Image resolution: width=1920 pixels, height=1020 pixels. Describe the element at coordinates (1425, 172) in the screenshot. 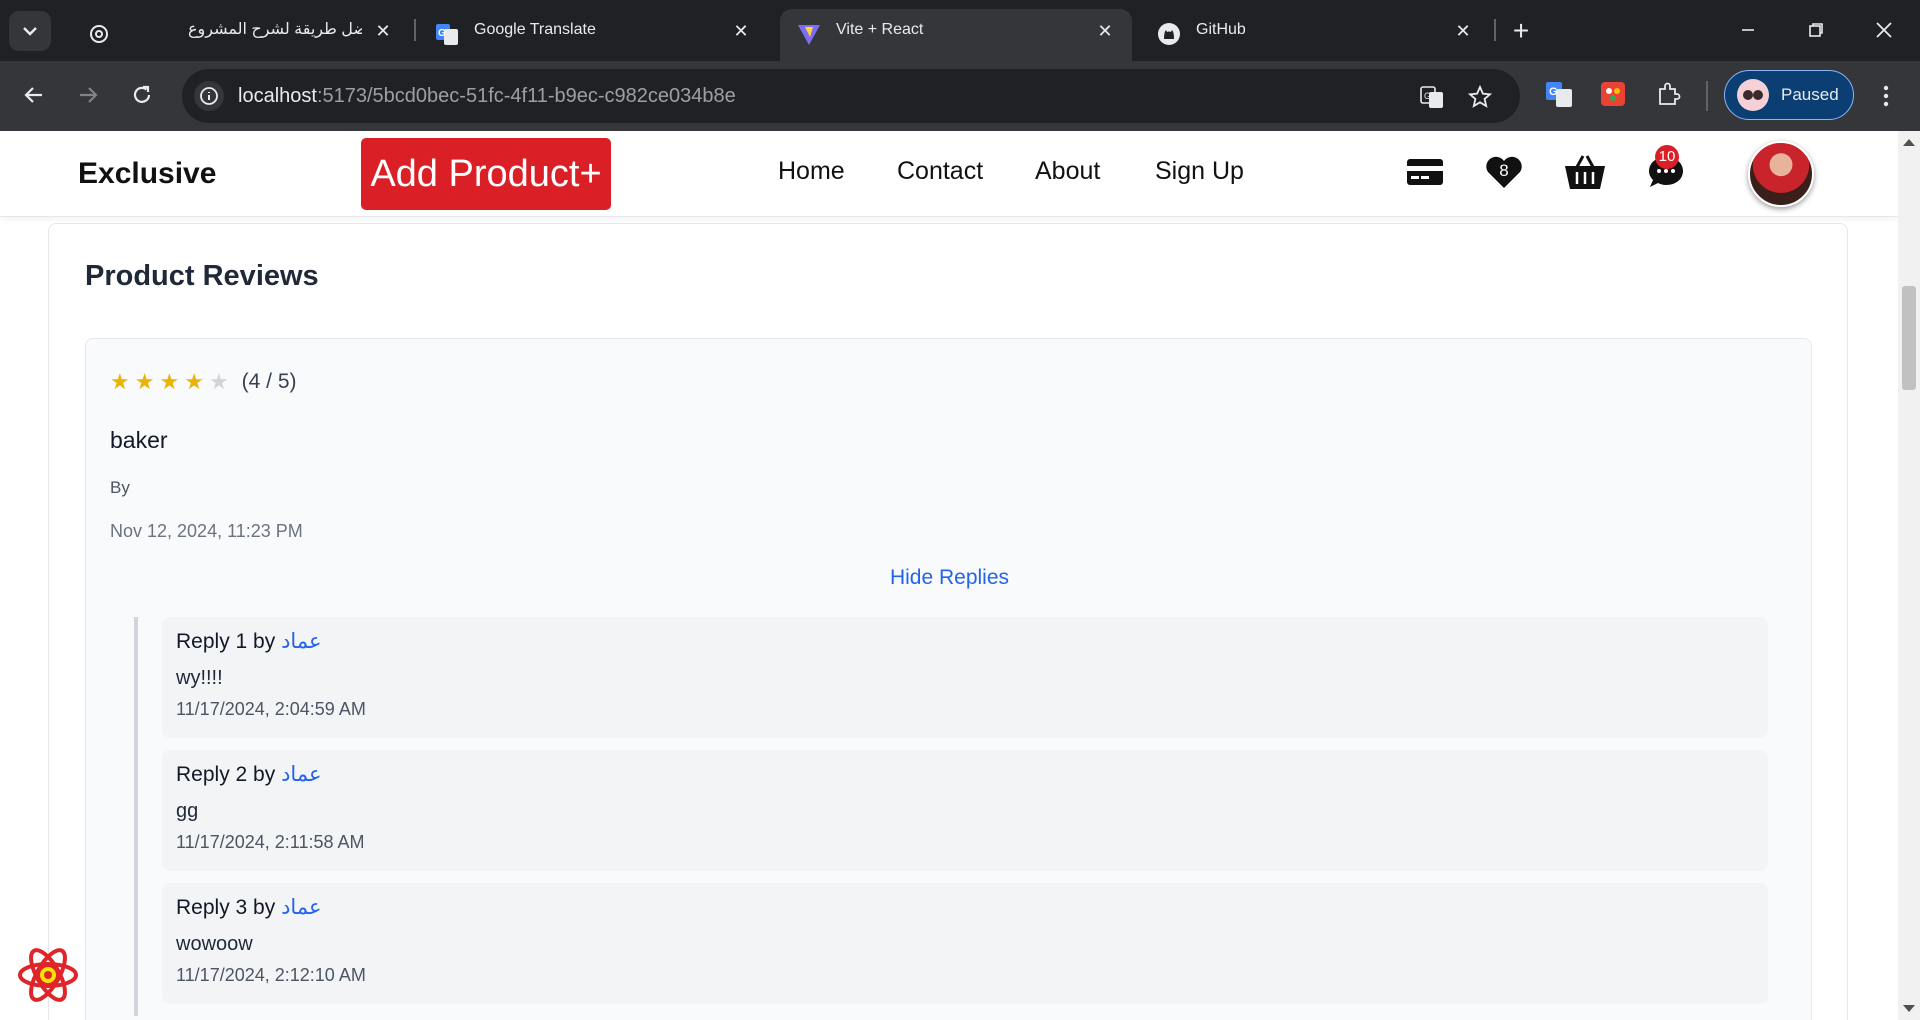

I see `payment-card-icon` at that location.